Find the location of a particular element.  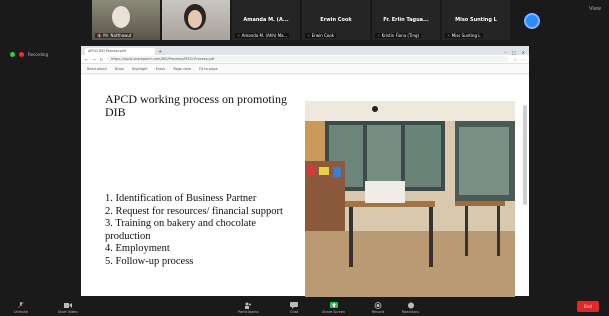

star-icon: ☆ is located at coordinates (515, 59).